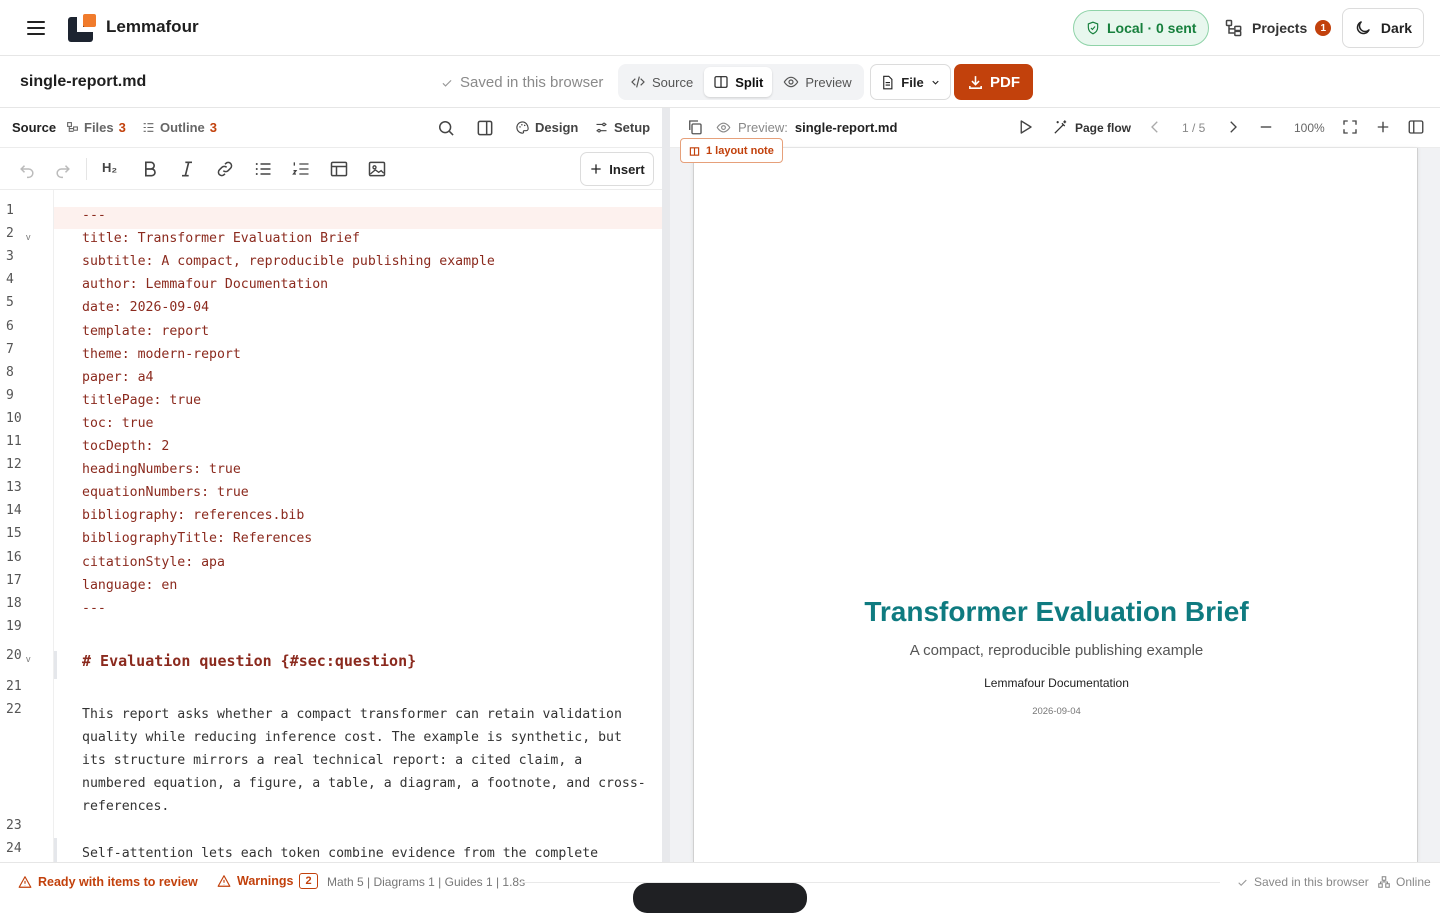 This screenshot has width=1440, height=913. I want to click on redo-icon, so click(63, 169).